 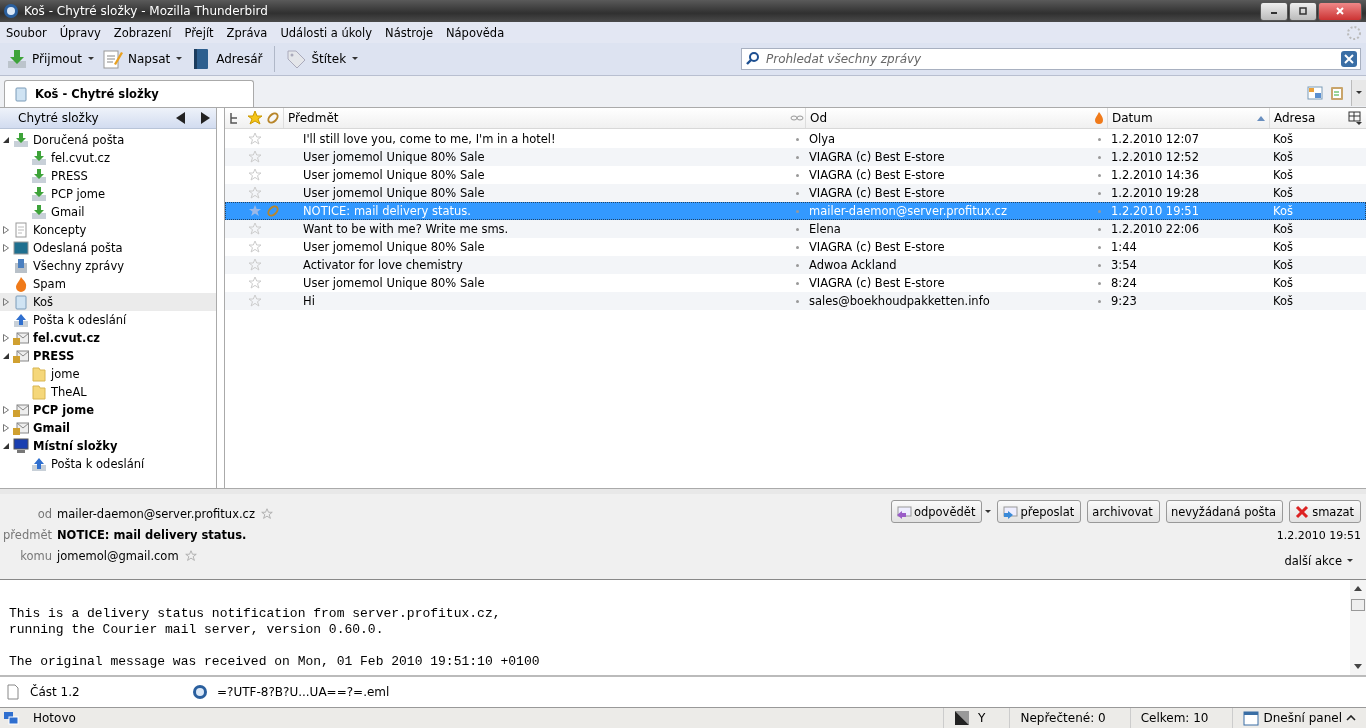 I want to click on attachment-name: Část 1.2, so click(x=55, y=692).